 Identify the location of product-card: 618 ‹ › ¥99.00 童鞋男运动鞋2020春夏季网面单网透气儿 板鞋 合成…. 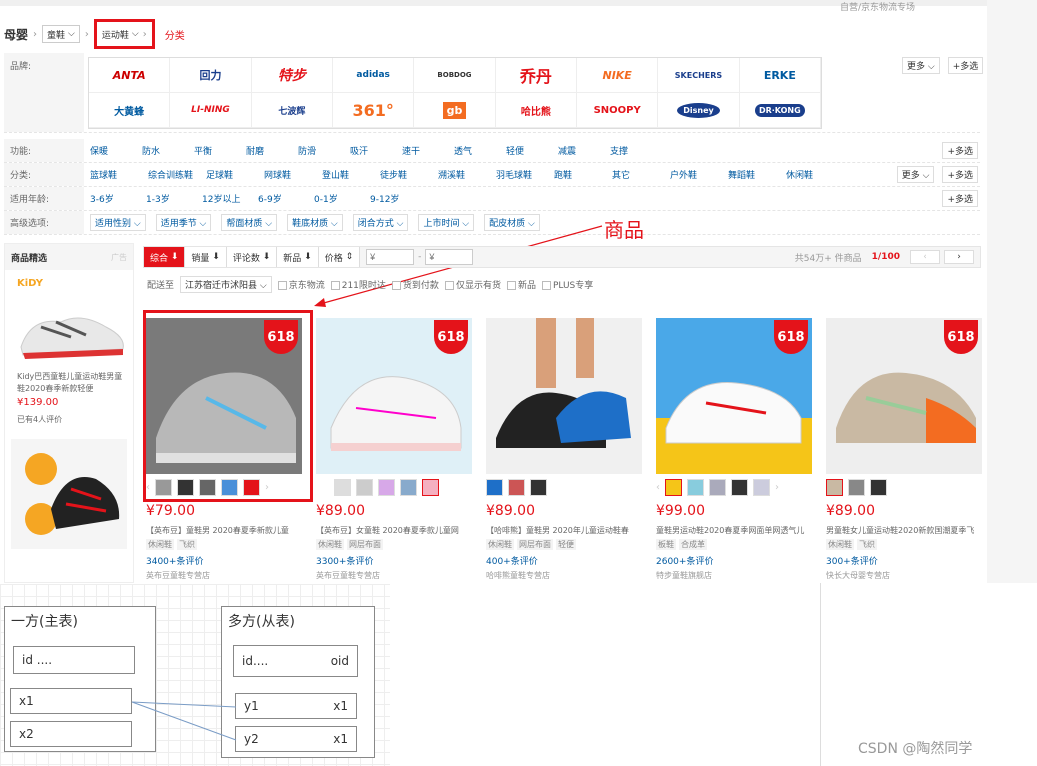
(735, 449).